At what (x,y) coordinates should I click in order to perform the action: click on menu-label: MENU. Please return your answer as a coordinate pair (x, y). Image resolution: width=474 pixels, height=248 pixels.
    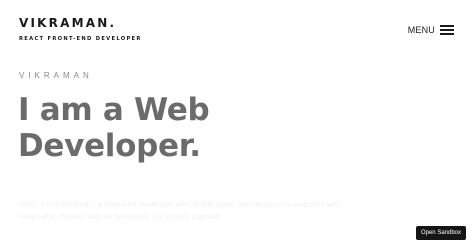
    Looking at the image, I should click on (421, 30).